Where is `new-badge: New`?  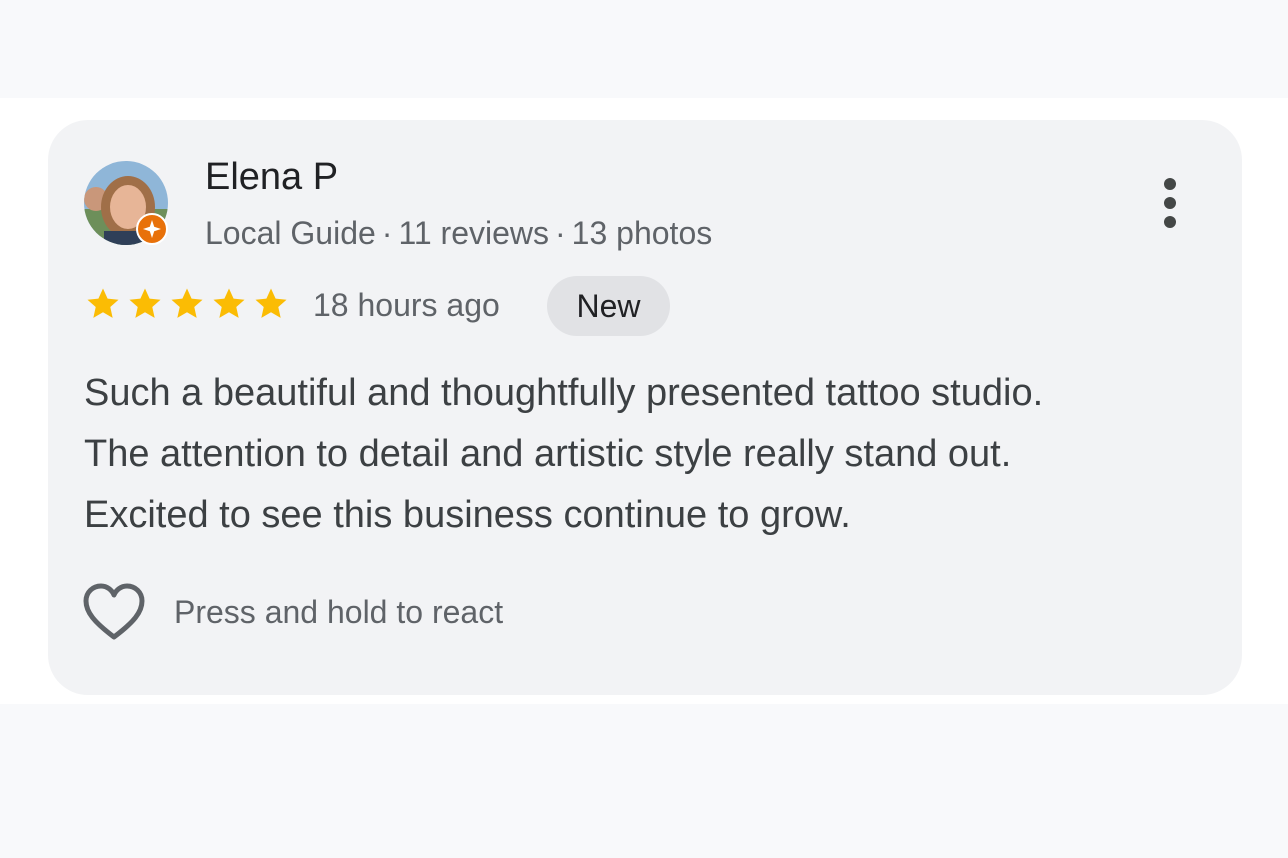 new-badge: New is located at coordinates (608, 306).